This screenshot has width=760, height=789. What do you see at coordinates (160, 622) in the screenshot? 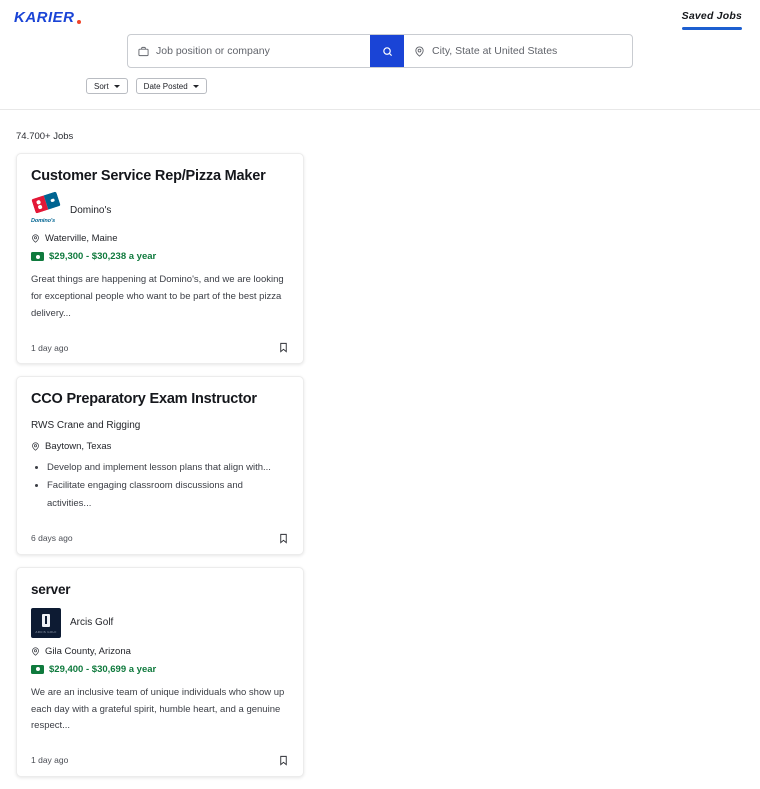
I see `job-company-row: ARCIS GOLF Arcis Golf` at bounding box center [160, 622].